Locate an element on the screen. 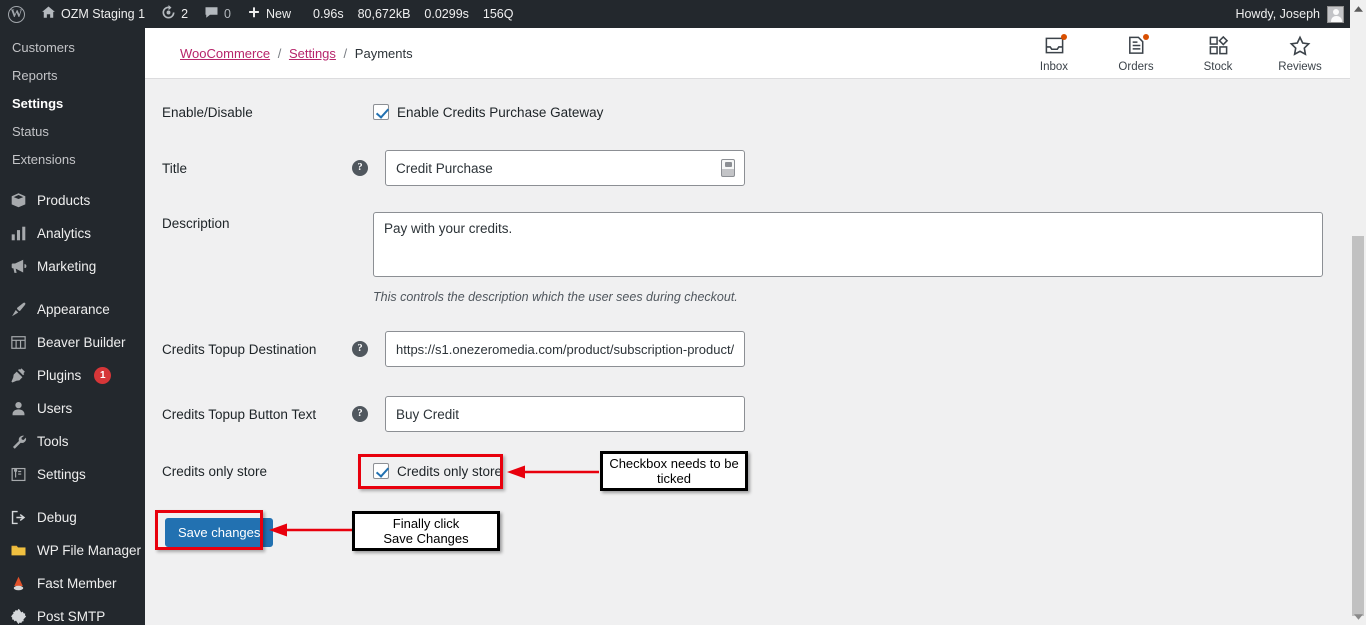 The image size is (1366, 625). new-content-menu: New is located at coordinates (269, 14).